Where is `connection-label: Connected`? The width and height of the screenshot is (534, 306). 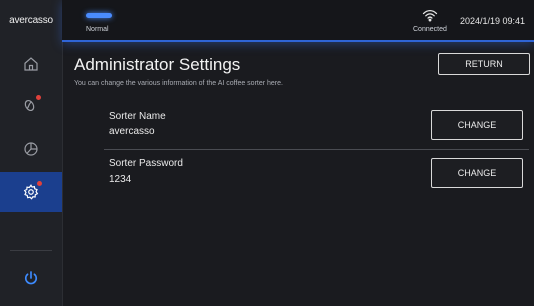
connection-label: Connected is located at coordinates (430, 29).